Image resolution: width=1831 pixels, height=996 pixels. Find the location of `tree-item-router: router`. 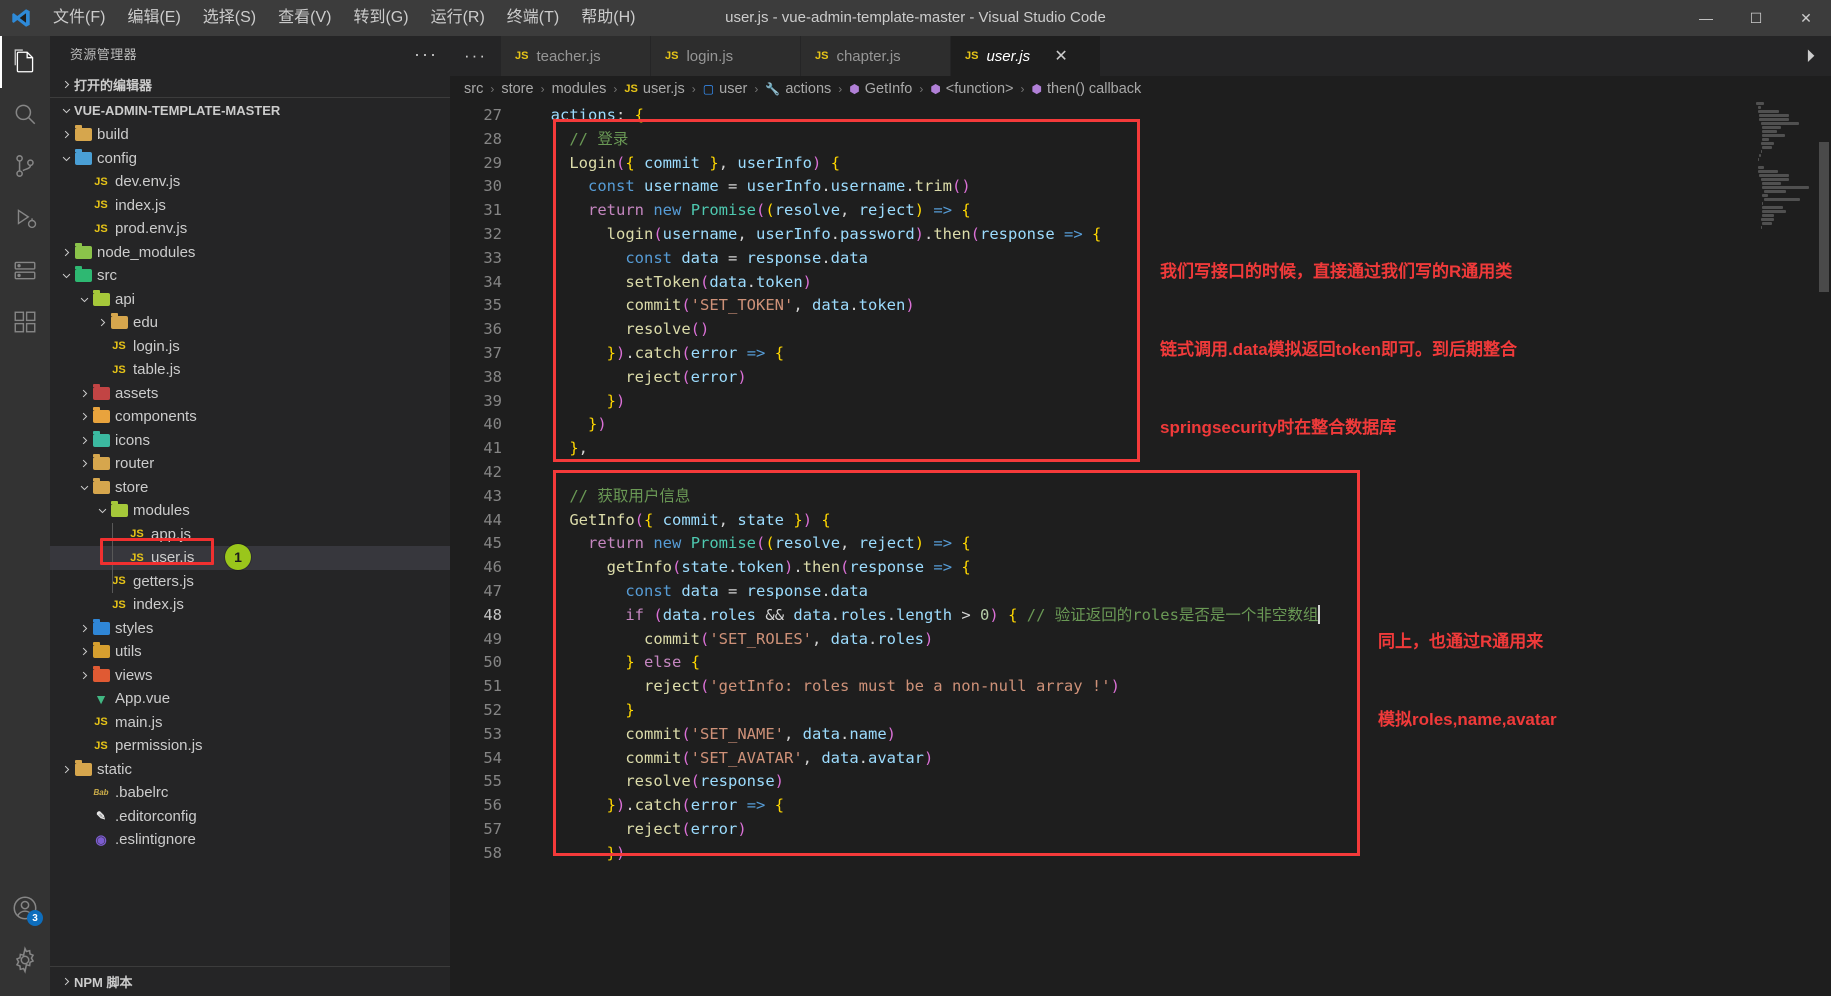

tree-item-router: router is located at coordinates (250, 464).